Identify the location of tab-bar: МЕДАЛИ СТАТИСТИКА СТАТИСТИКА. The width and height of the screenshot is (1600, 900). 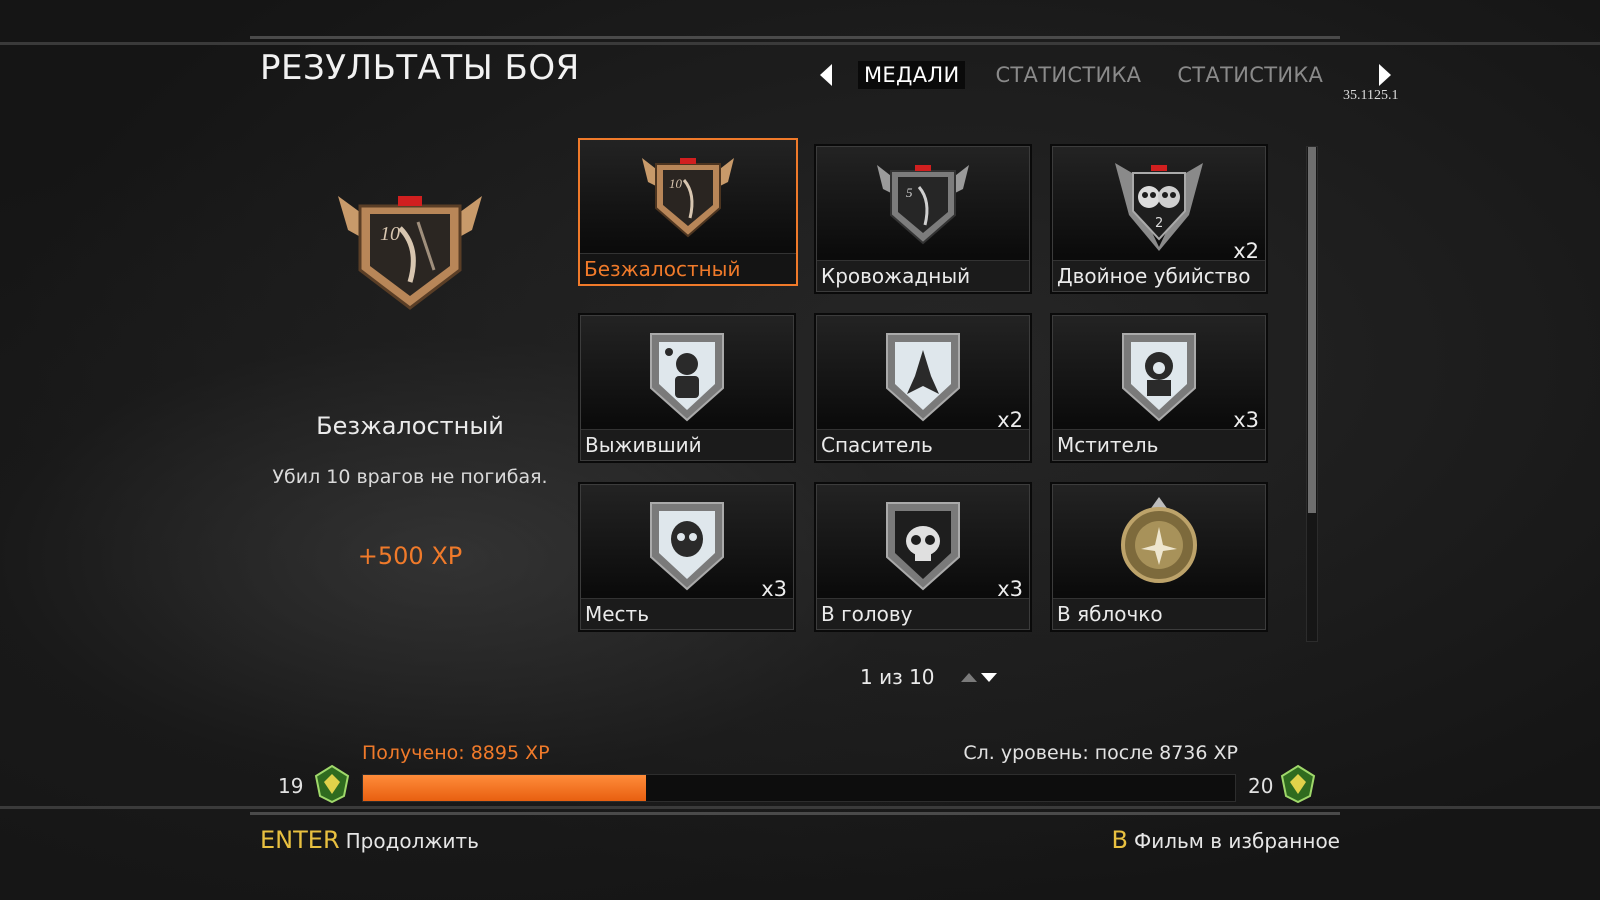
(1106, 75).